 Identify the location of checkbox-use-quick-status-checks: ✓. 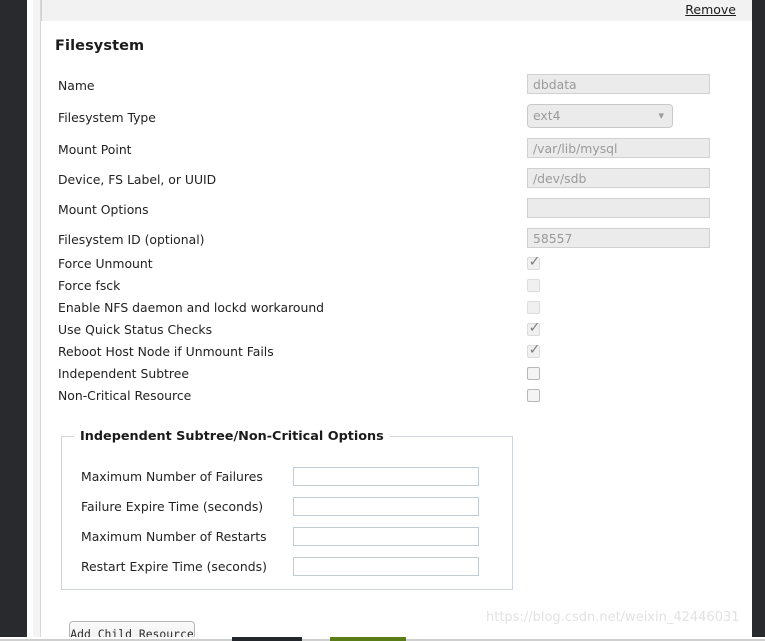
(534, 328).